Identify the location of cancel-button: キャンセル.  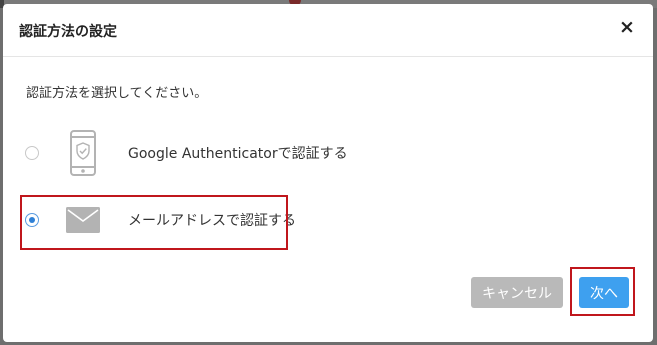
(517, 292).